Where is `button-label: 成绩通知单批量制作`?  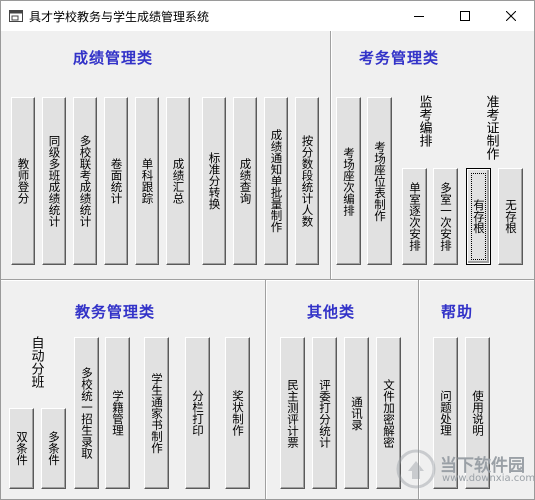 button-label: 成绩通知单批量制作 is located at coordinates (276, 181).